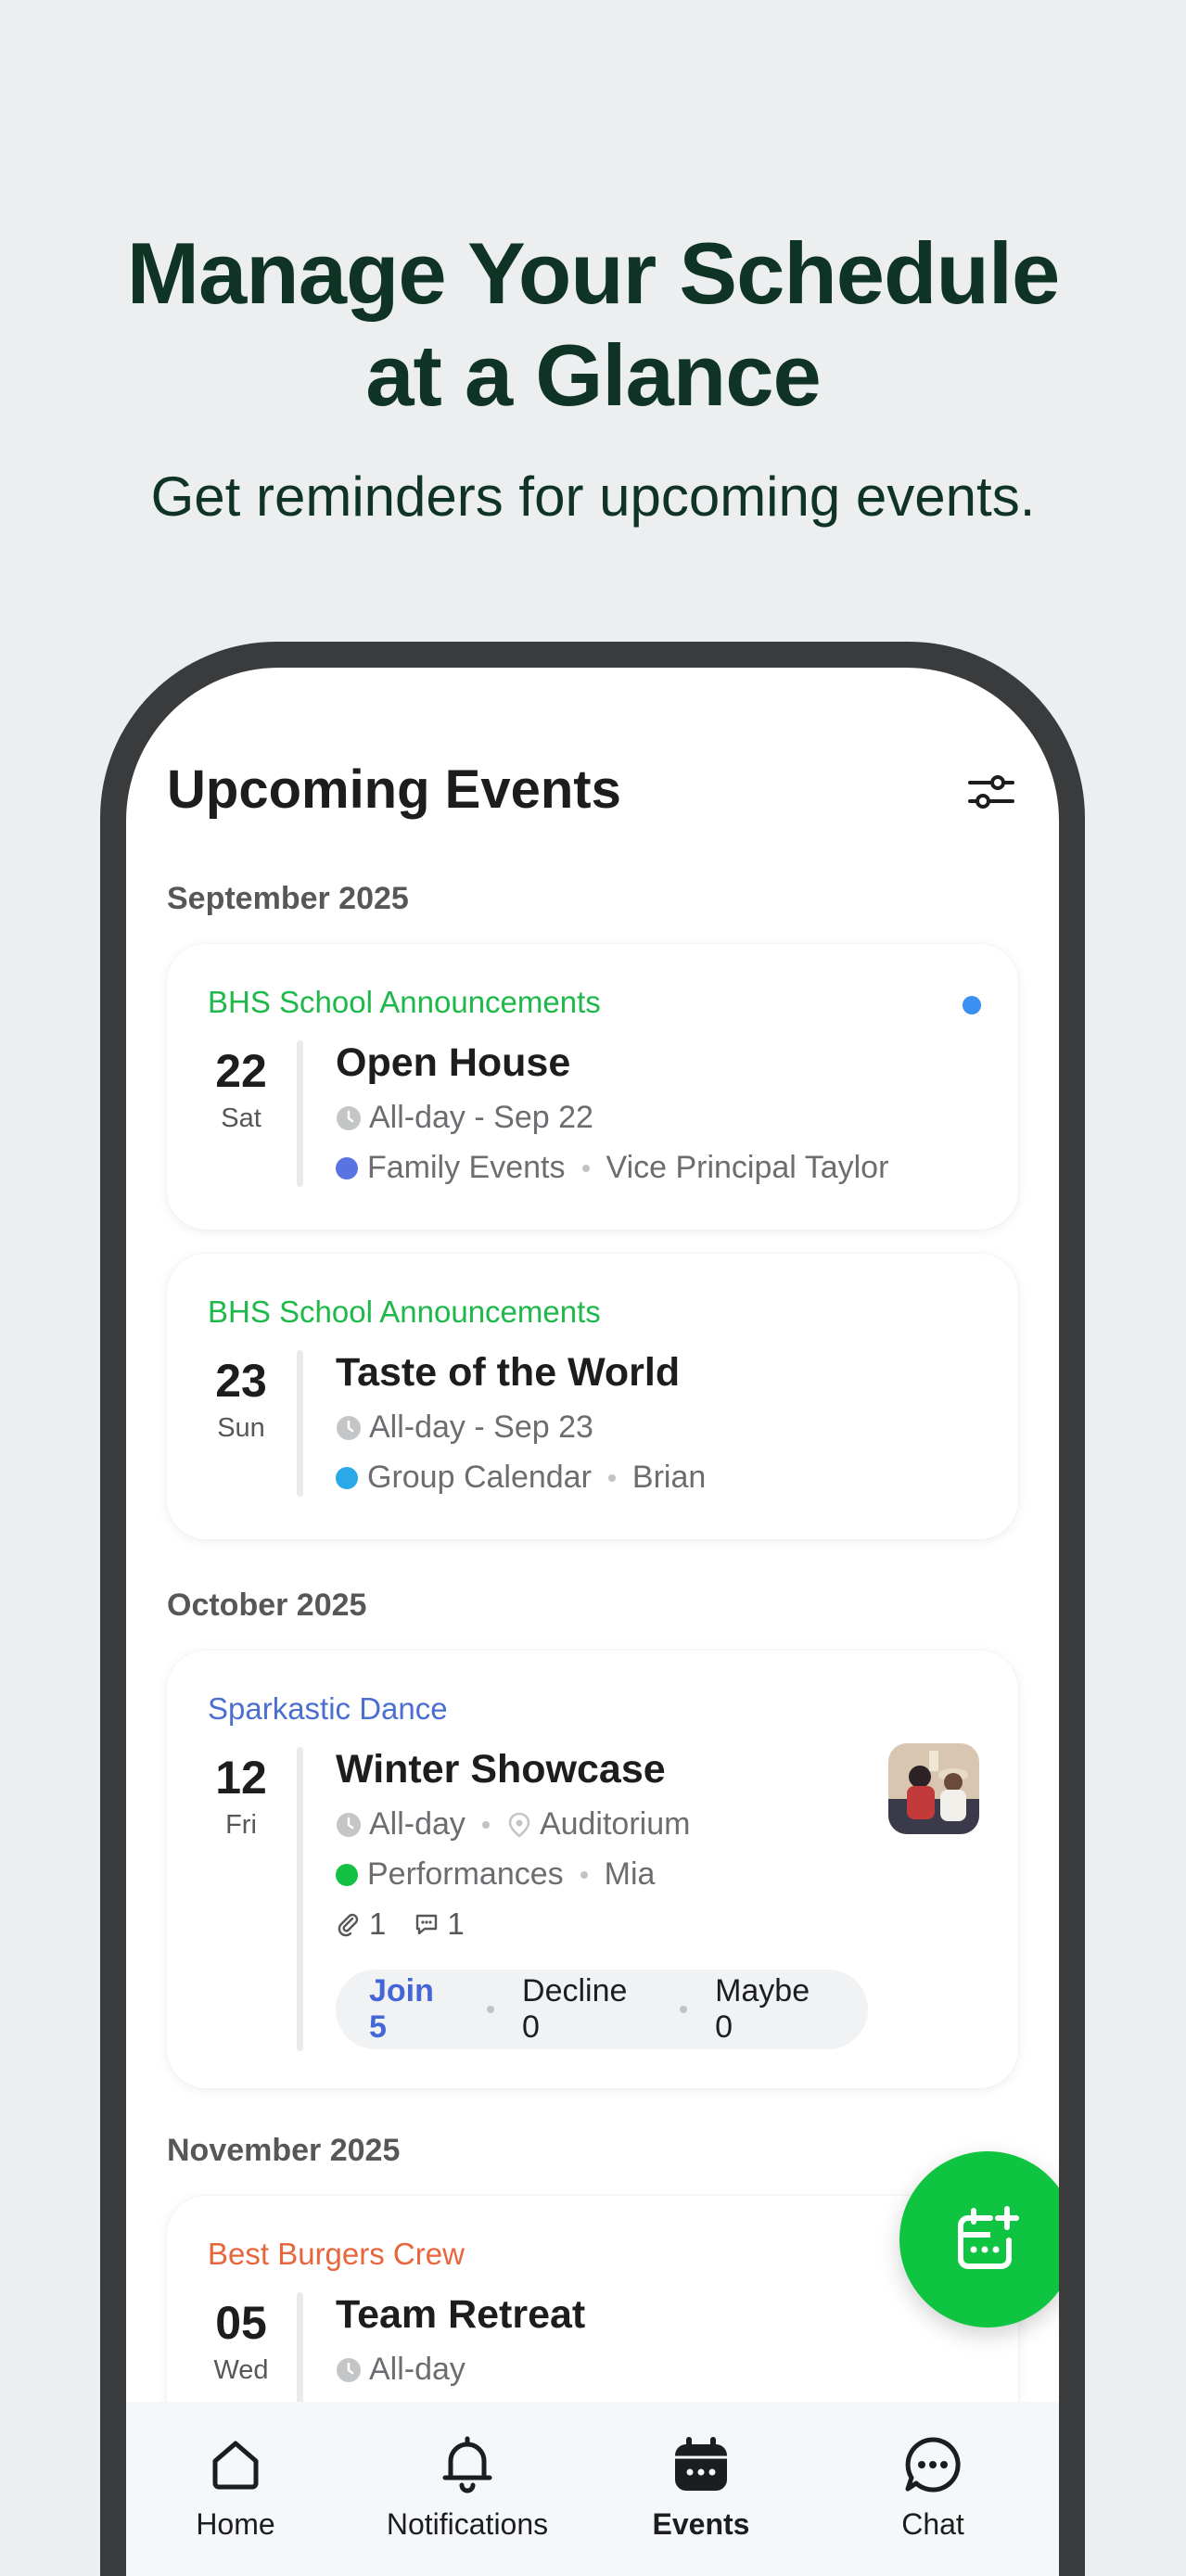  What do you see at coordinates (241, 2323) in the screenshot?
I see `event-day: 05` at bounding box center [241, 2323].